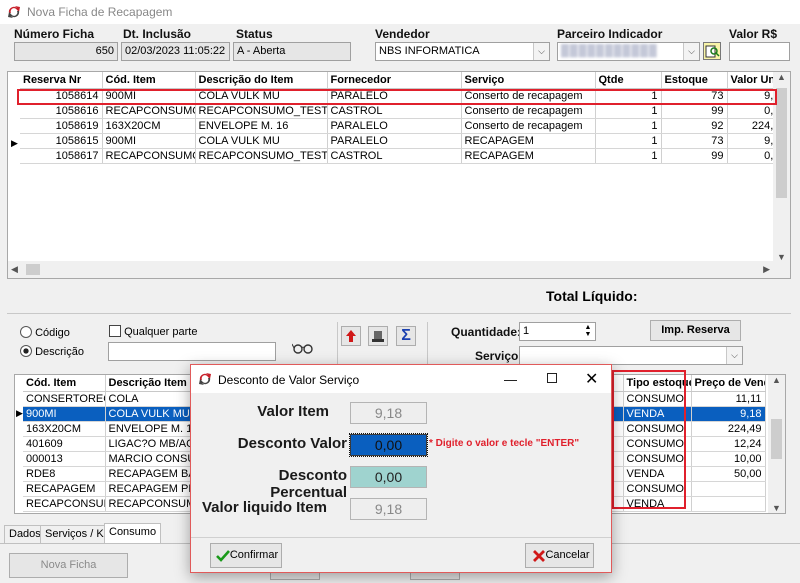  I want to click on col-preco-venda: Preço de Venda, so click(728, 383).